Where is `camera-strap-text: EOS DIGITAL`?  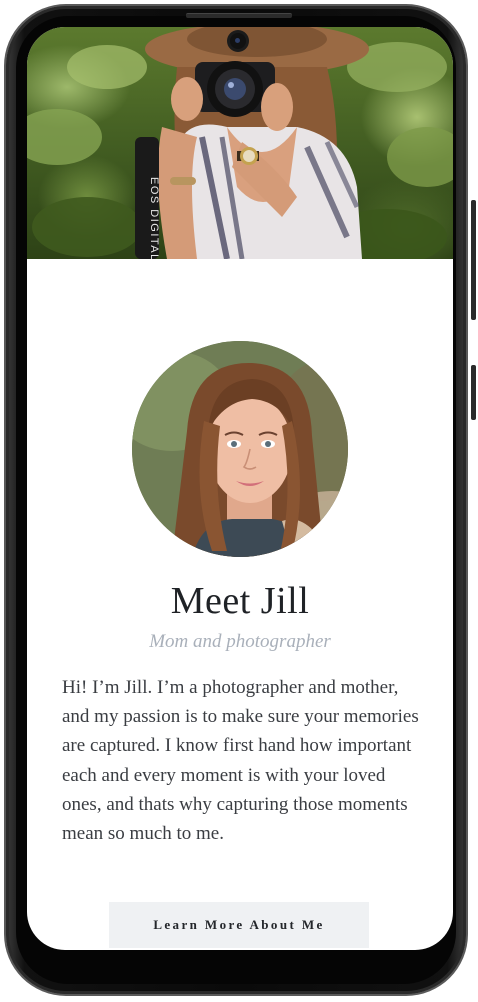
camera-strap-text: EOS DIGITAL is located at coordinates (154, 218).